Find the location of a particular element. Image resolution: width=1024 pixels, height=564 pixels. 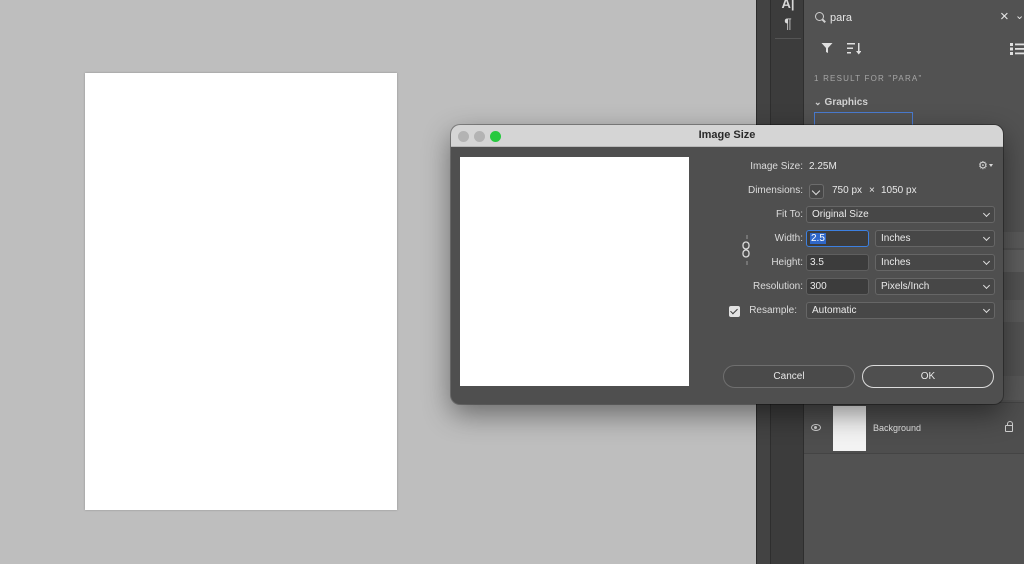

search-icon is located at coordinates (819, 16).